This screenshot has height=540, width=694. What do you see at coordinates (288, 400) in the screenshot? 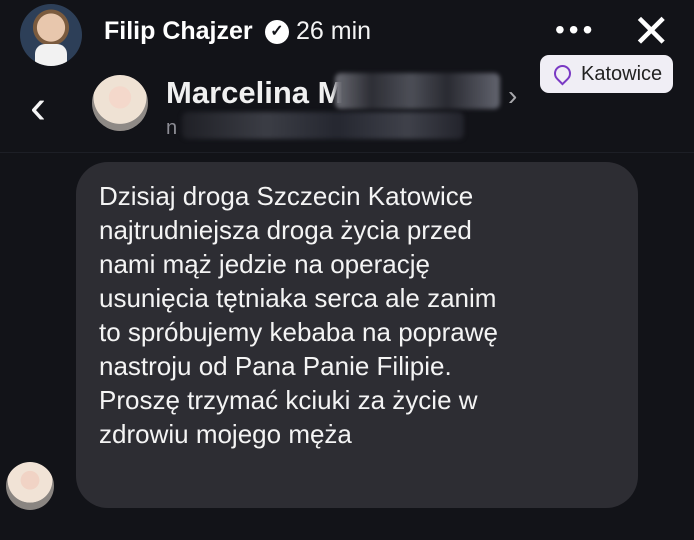
I see `message-line: Proszę trzymać kciuki za życie w` at bounding box center [288, 400].